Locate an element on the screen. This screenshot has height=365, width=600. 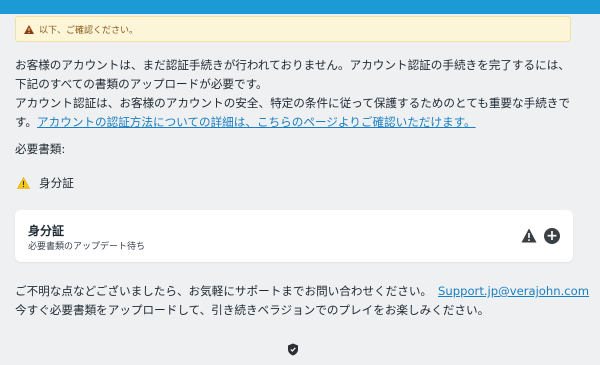
contact-text: ご不明な点などございましたら、お気軽にサポートまでお問い合わせください。 is located at coordinates (224, 291).